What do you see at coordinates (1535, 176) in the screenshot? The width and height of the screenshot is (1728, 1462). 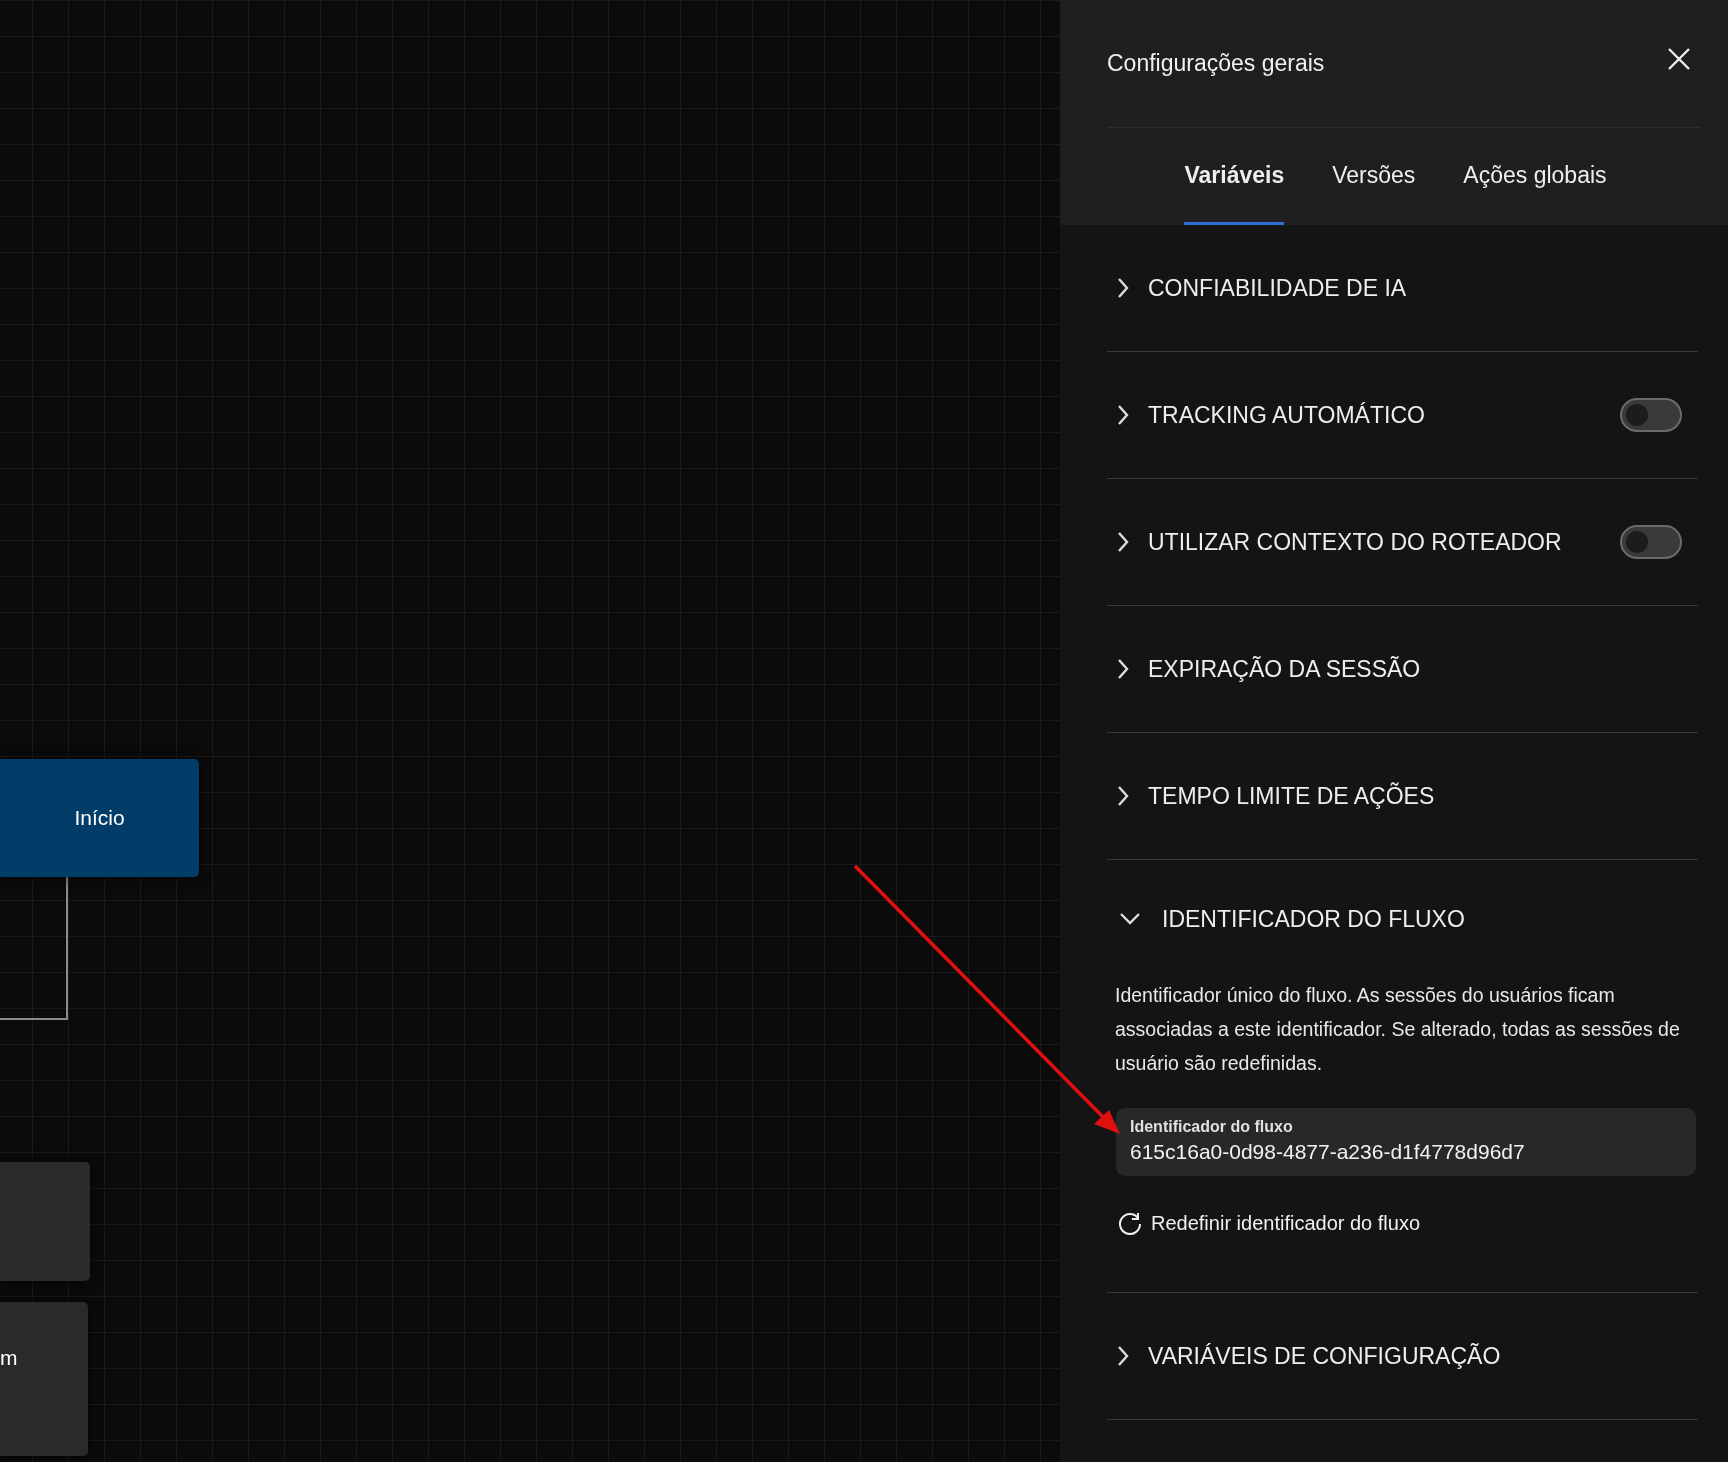 I see `tab: Ações globais` at bounding box center [1535, 176].